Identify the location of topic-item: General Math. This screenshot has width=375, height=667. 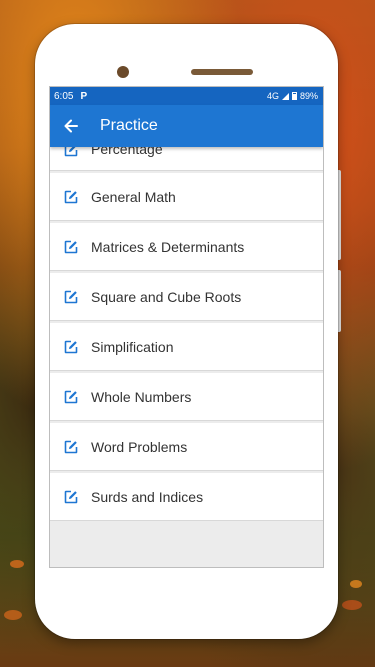
(186, 197).